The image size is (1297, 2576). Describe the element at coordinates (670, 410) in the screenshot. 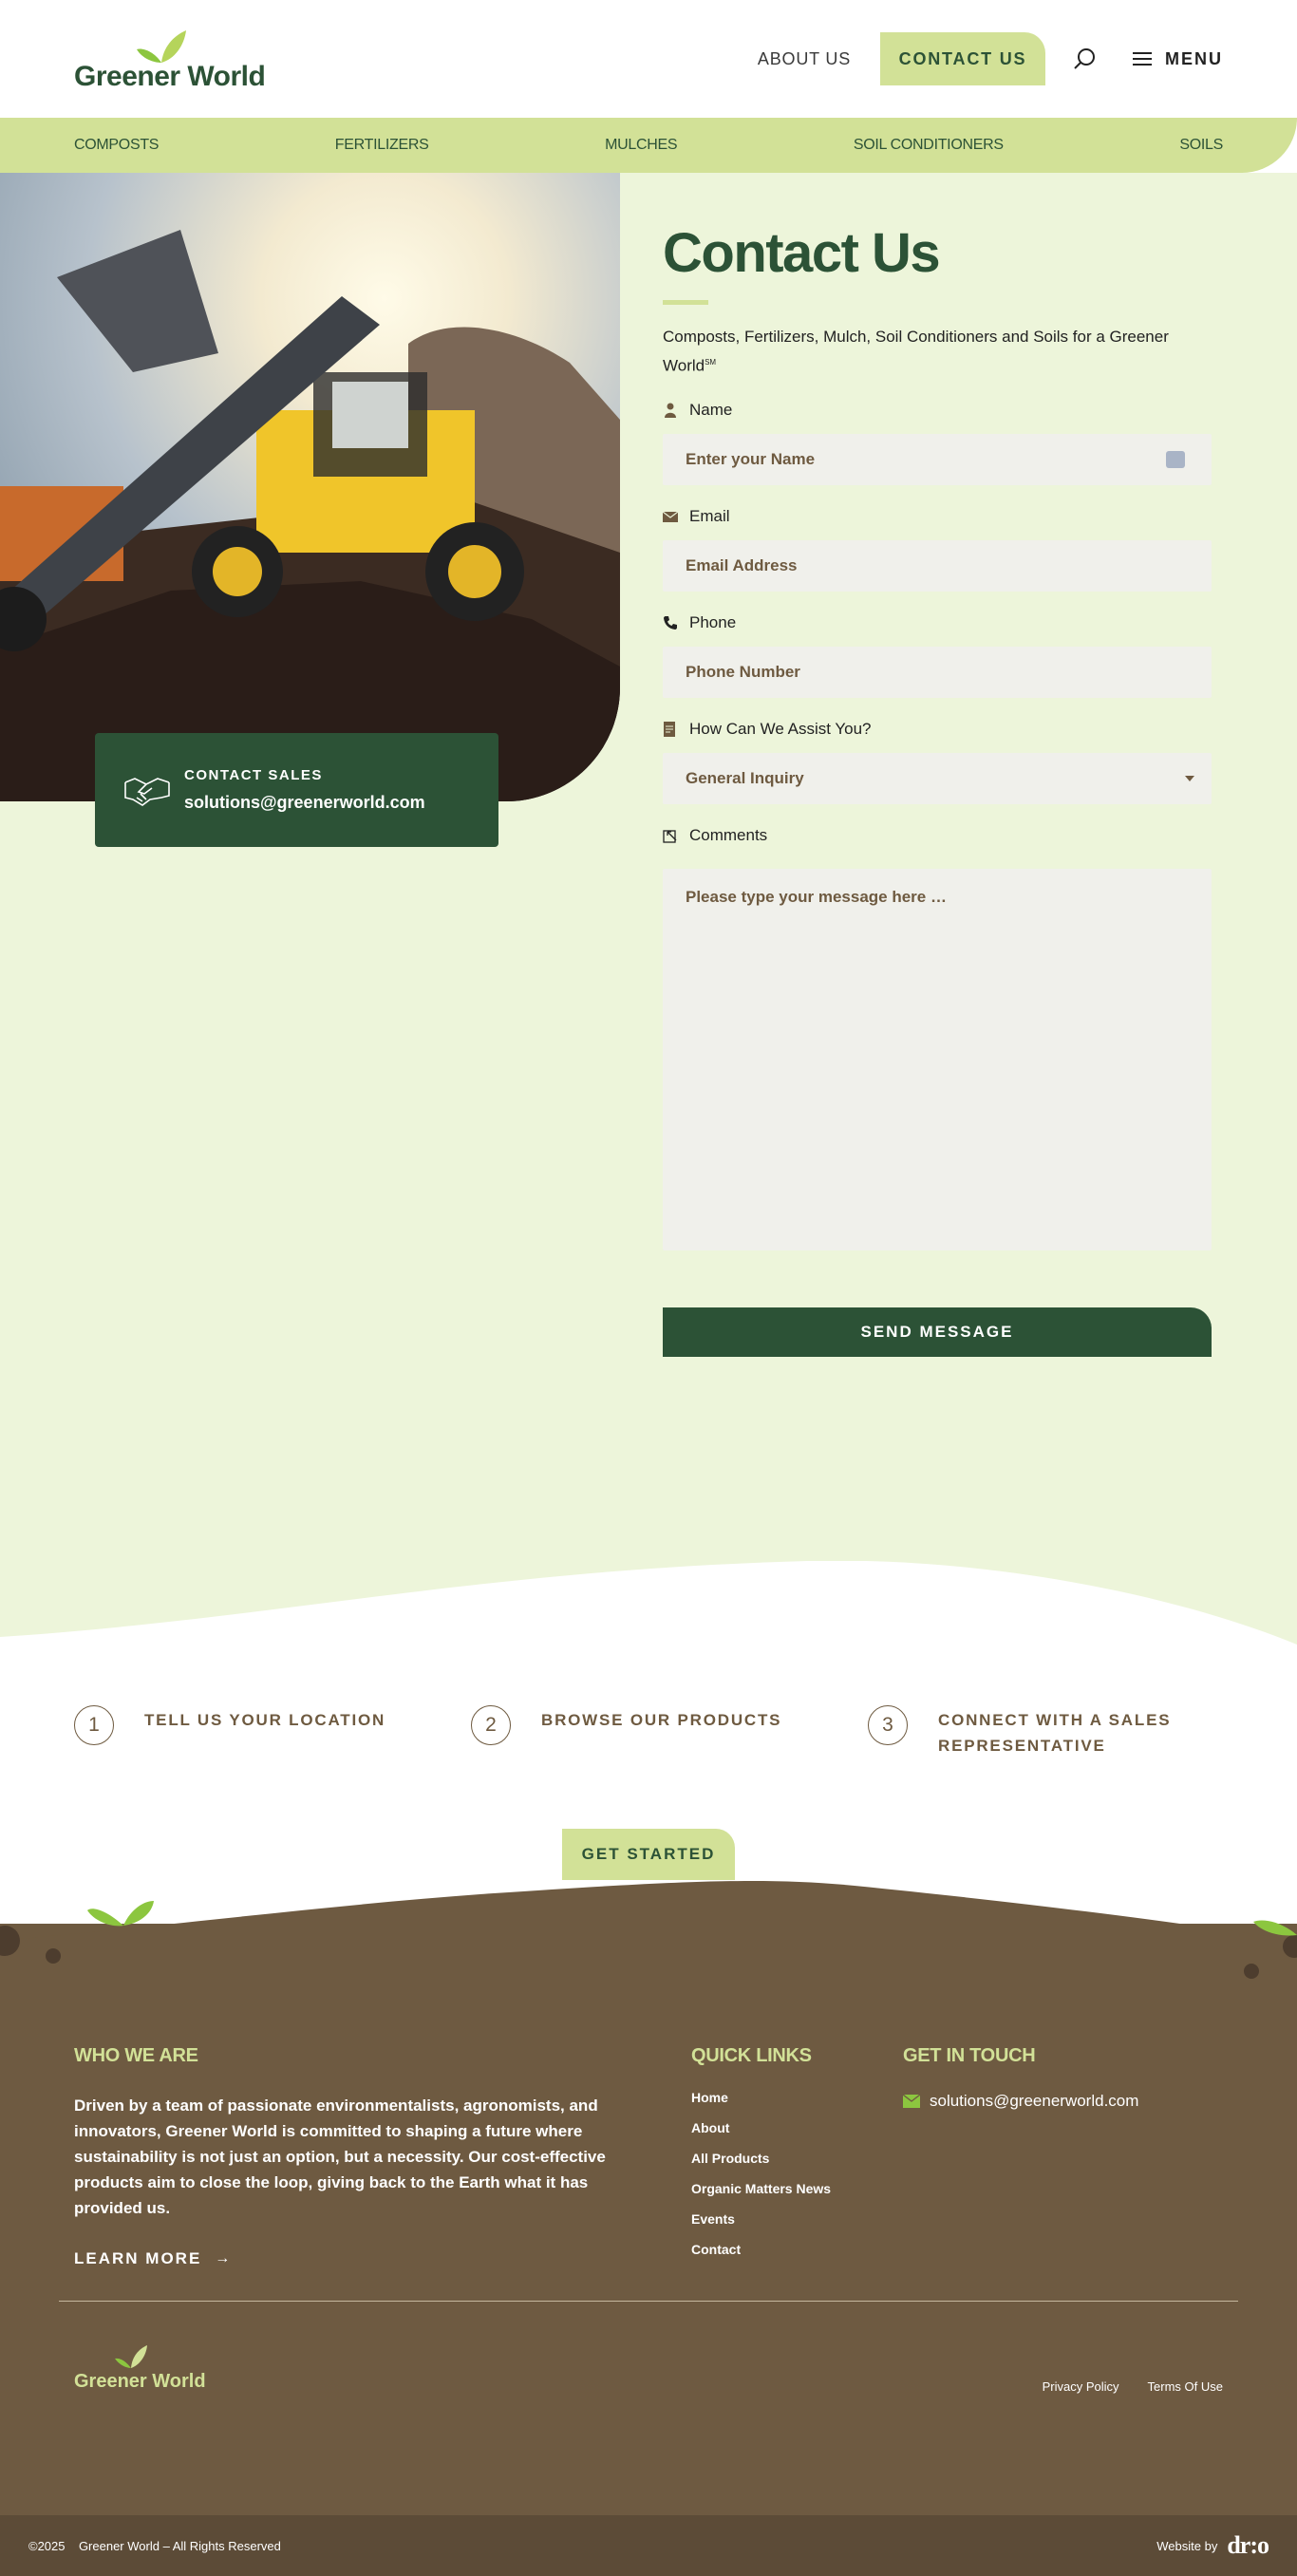

I see `person-icon` at that location.